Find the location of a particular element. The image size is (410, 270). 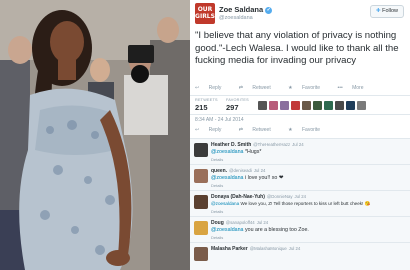

reply-author-handle: @TheHeatherHazz is located at coordinates (271, 144).